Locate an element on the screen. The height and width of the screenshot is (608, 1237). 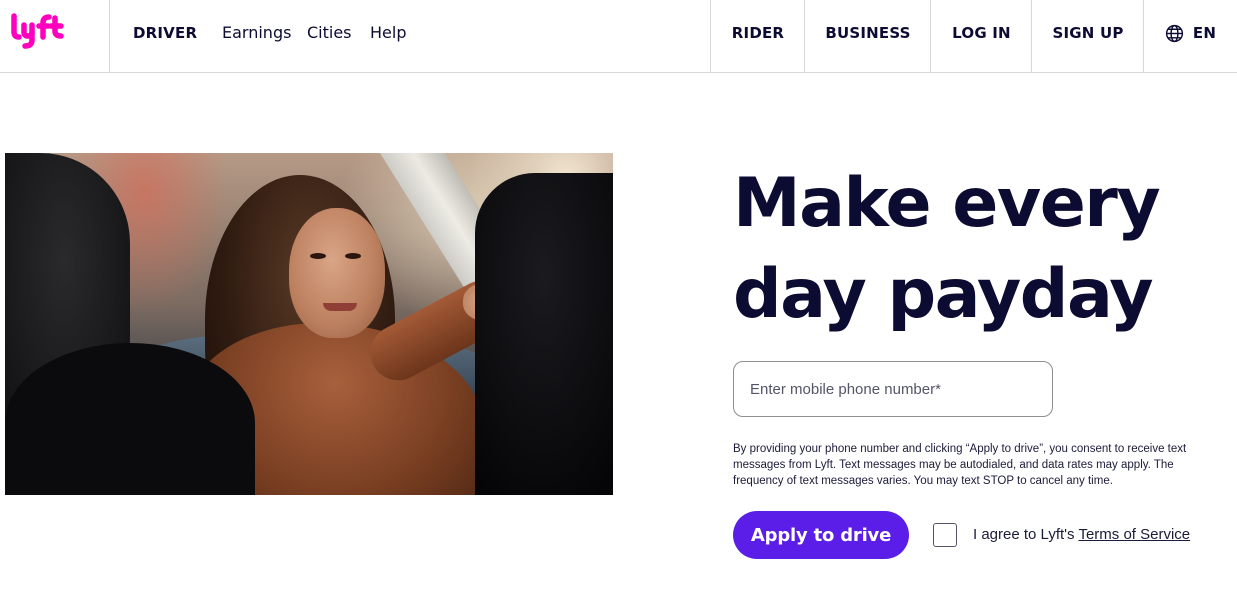
signup-link: SIGN UP is located at coordinates (1087, 36).